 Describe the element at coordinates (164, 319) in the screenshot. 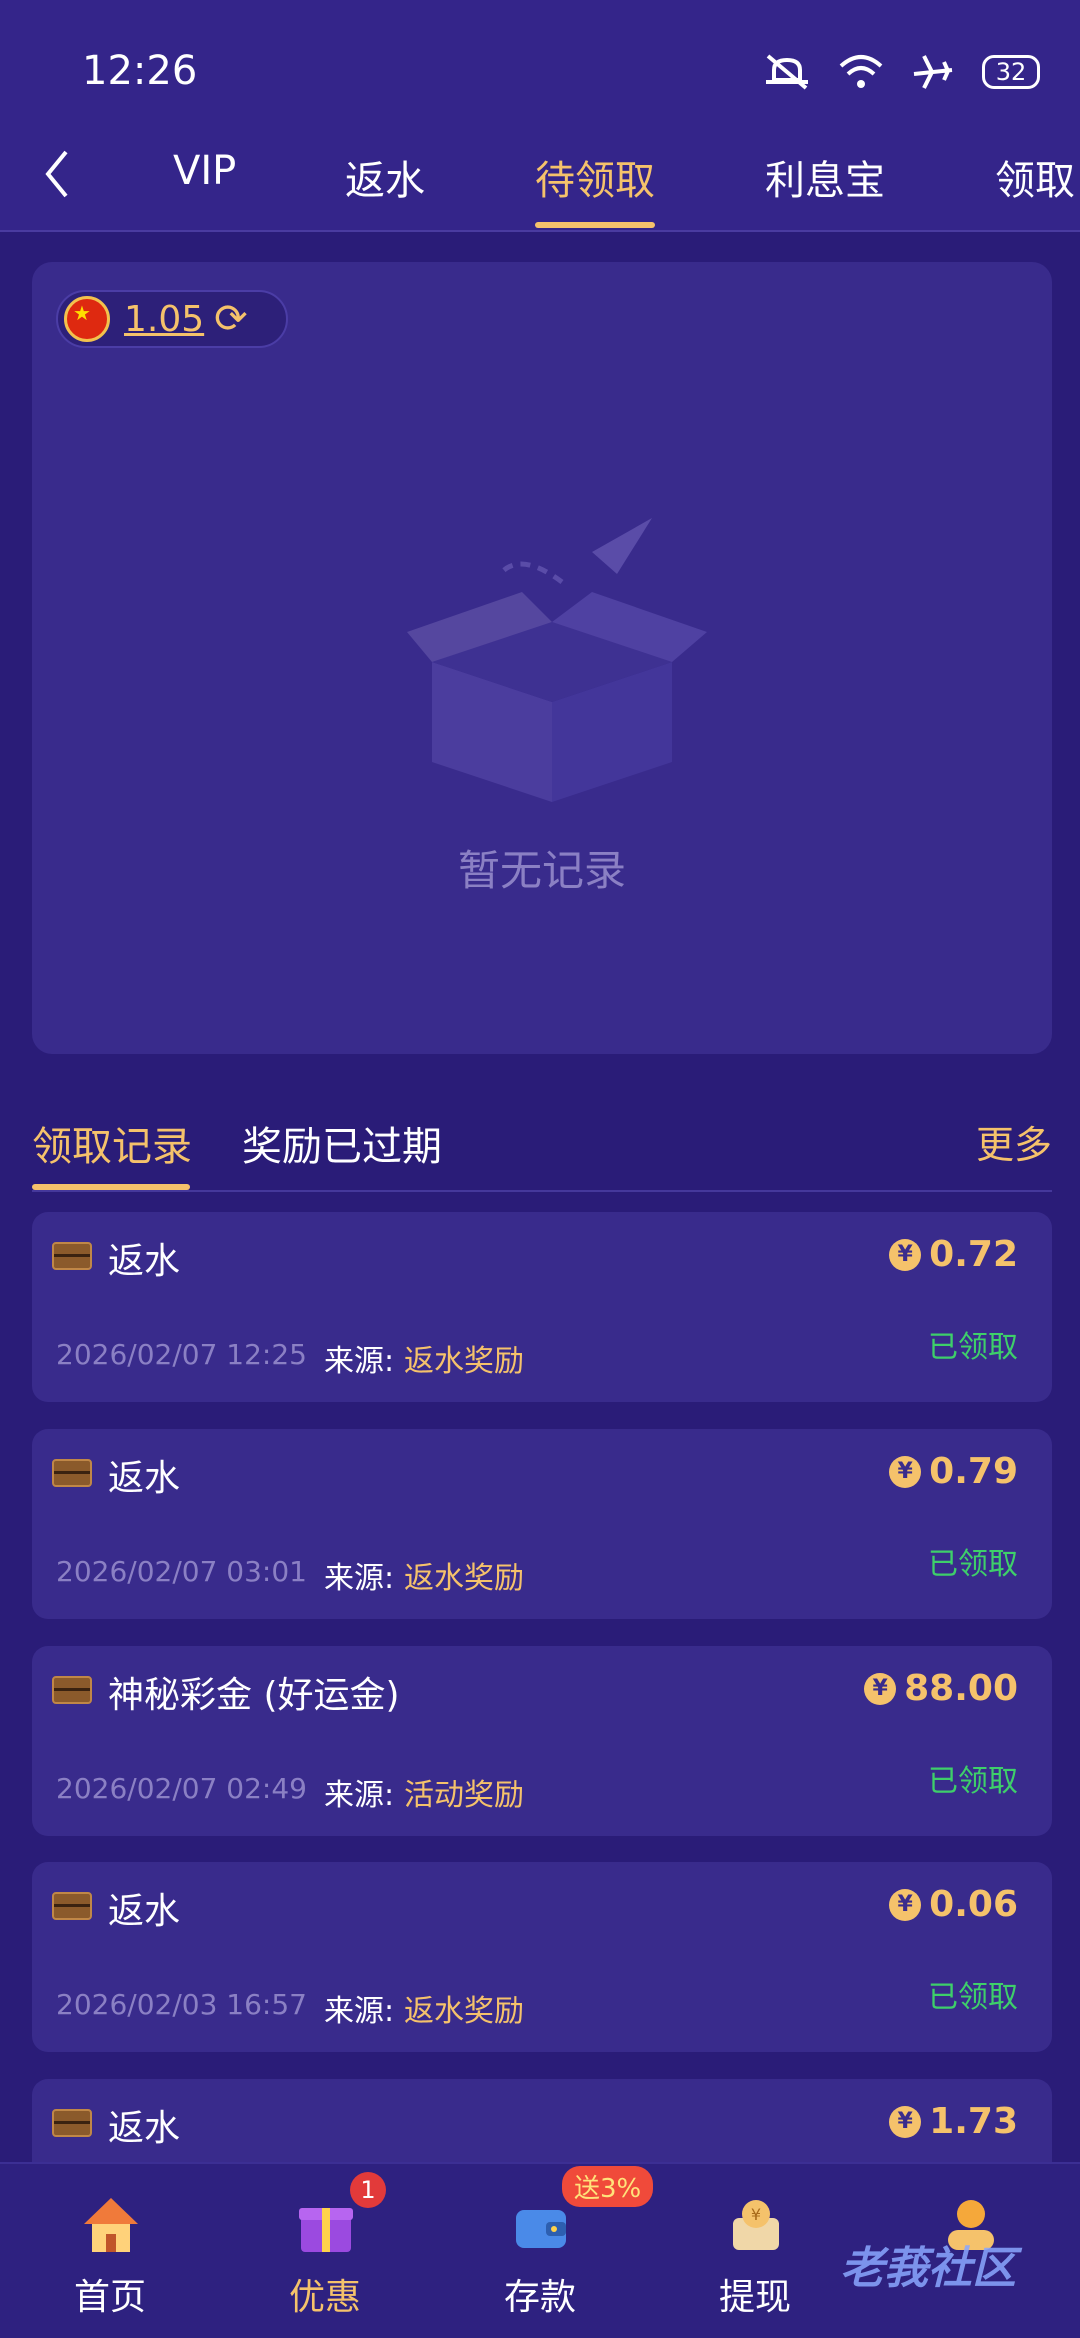

I see `balance-value: 1.05` at that location.